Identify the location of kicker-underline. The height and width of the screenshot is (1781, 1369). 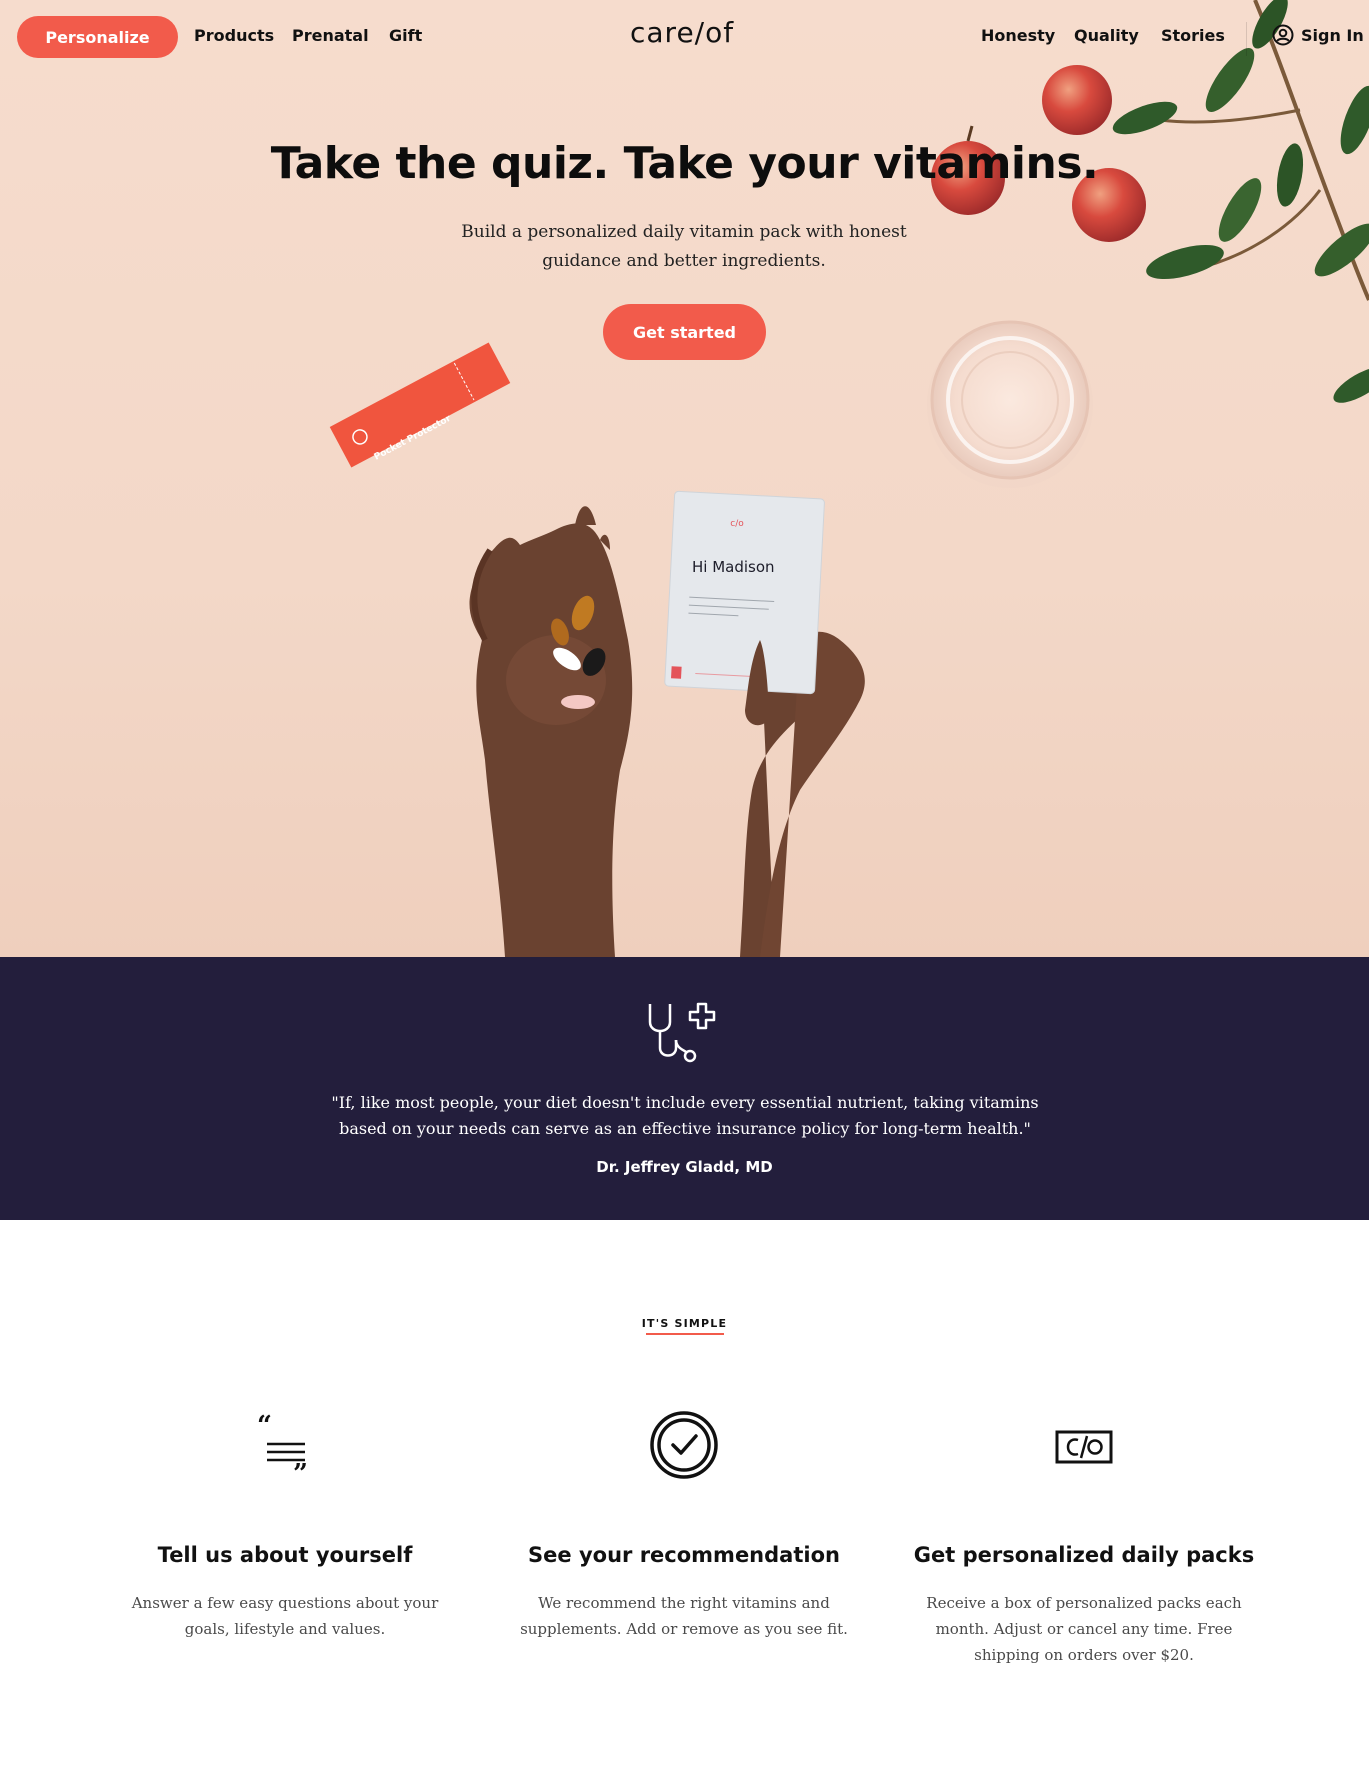
(685, 1334).